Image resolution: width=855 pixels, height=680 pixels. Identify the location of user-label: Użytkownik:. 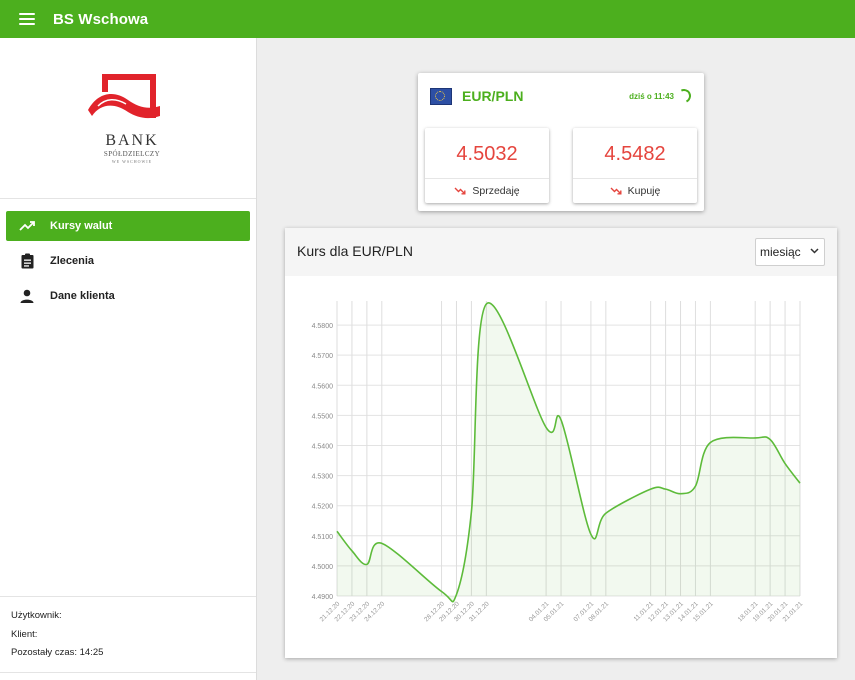
(36, 615).